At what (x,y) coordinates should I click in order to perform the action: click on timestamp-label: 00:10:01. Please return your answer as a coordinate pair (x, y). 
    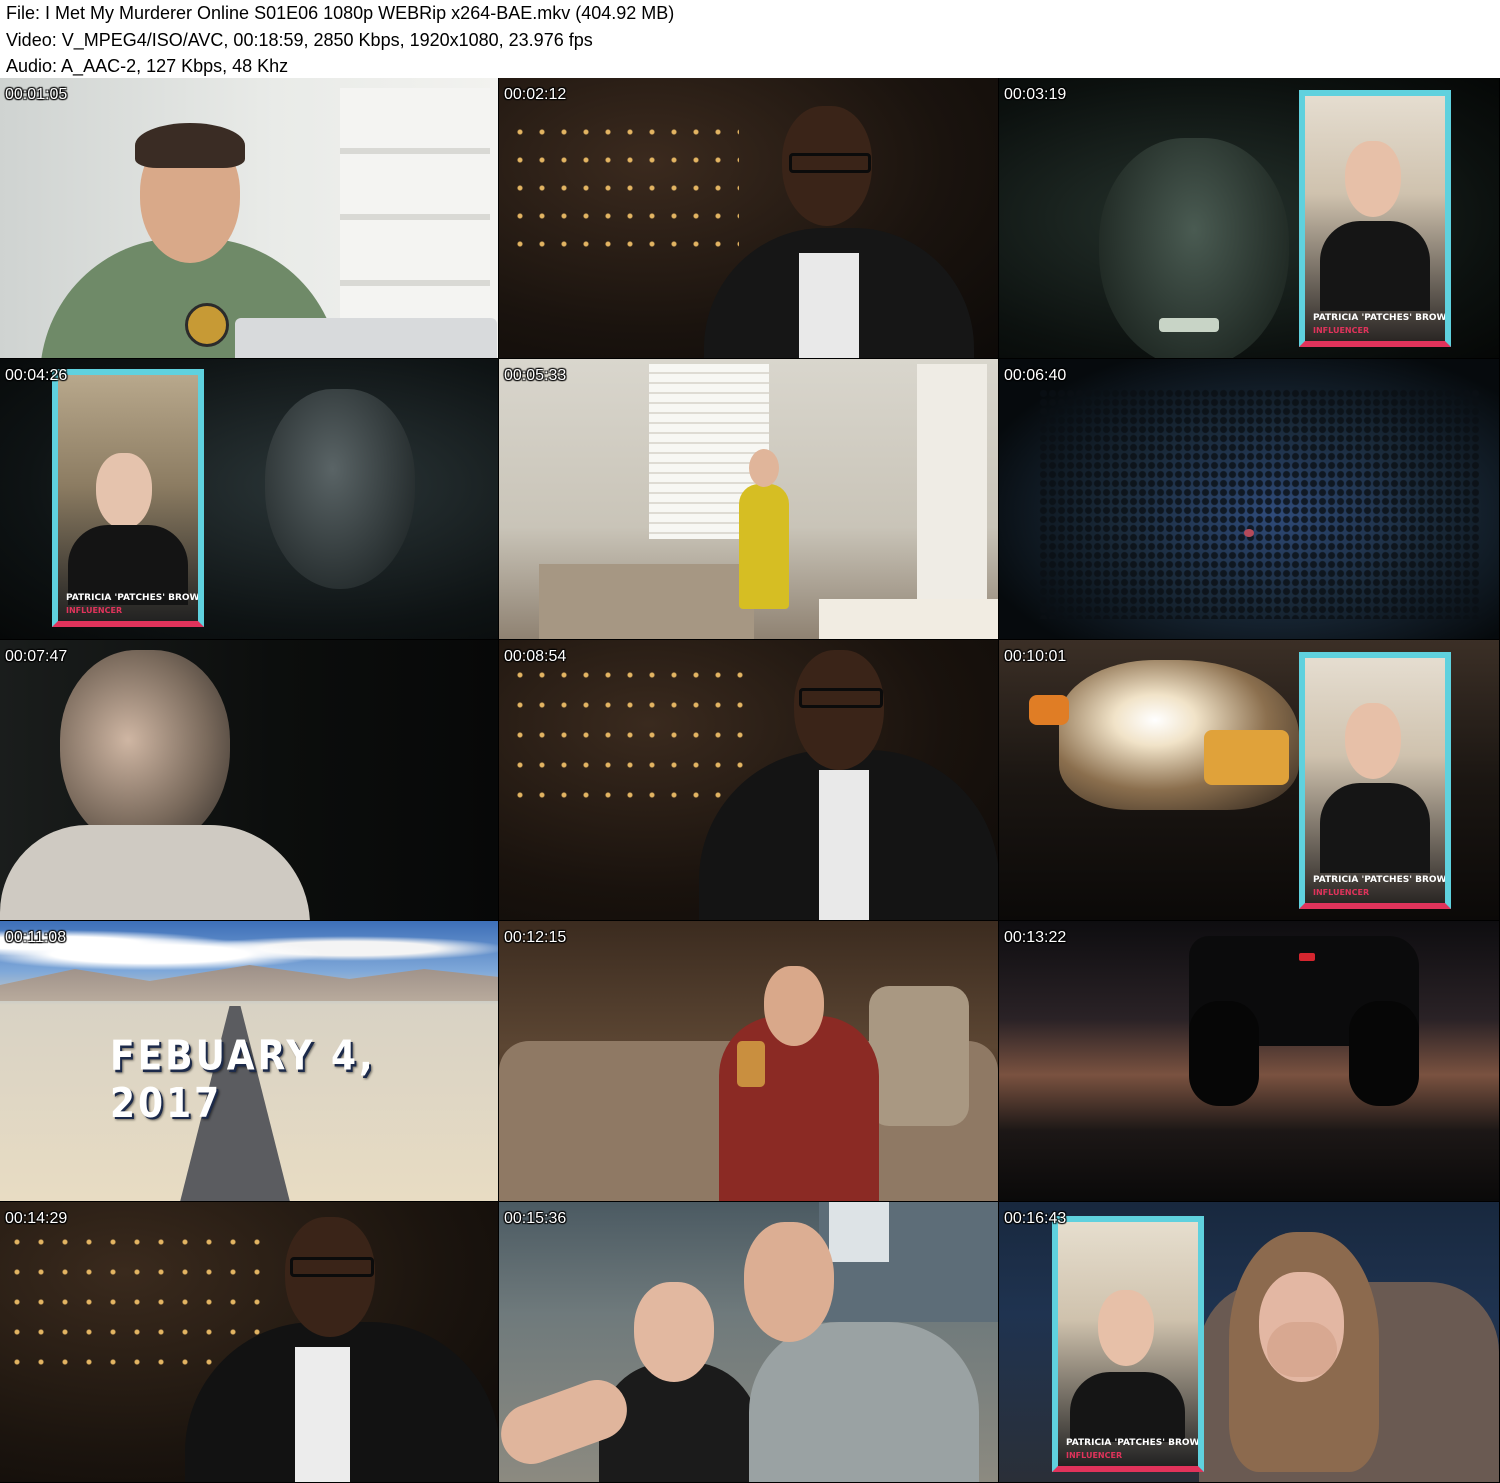
    Looking at the image, I should click on (1035, 656).